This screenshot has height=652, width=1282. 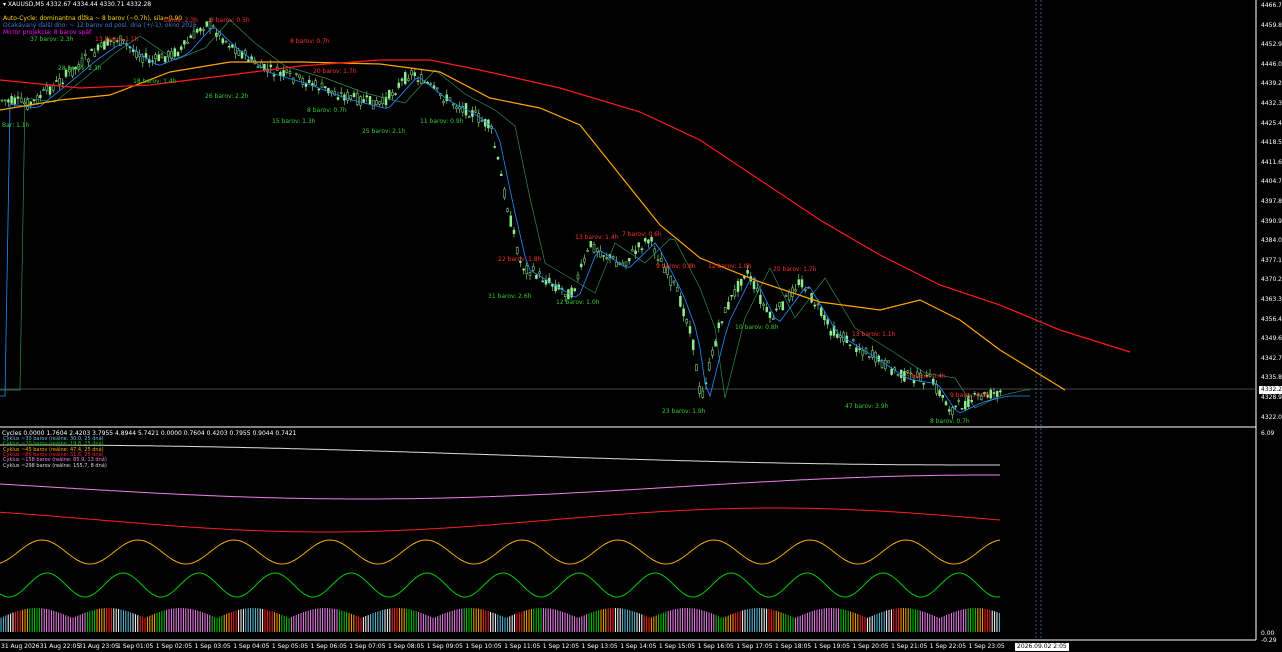 I want to click on price-label: 4370.20, so click(x=1271, y=280).